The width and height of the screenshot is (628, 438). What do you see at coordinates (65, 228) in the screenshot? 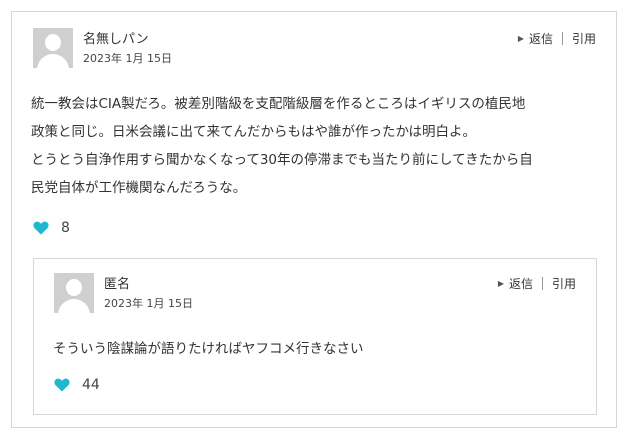
I see `like-count: 8` at bounding box center [65, 228].